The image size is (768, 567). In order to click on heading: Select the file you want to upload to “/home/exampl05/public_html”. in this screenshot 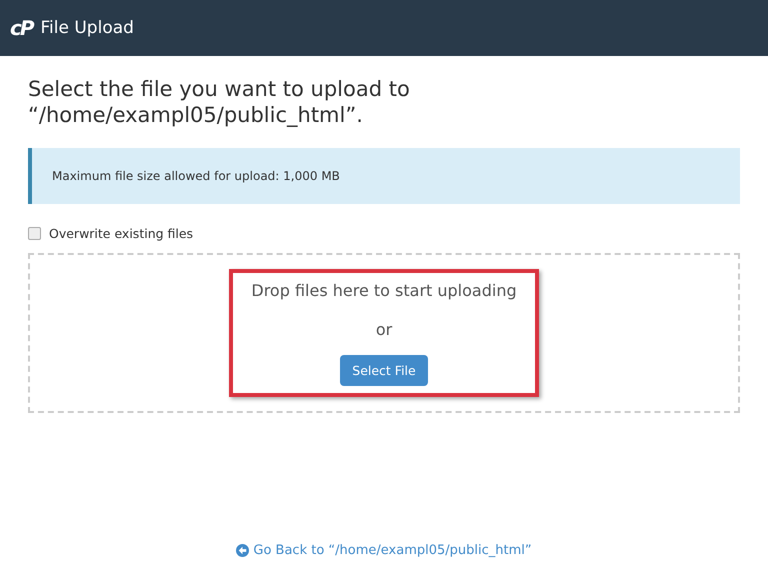, I will do `click(219, 102)`.